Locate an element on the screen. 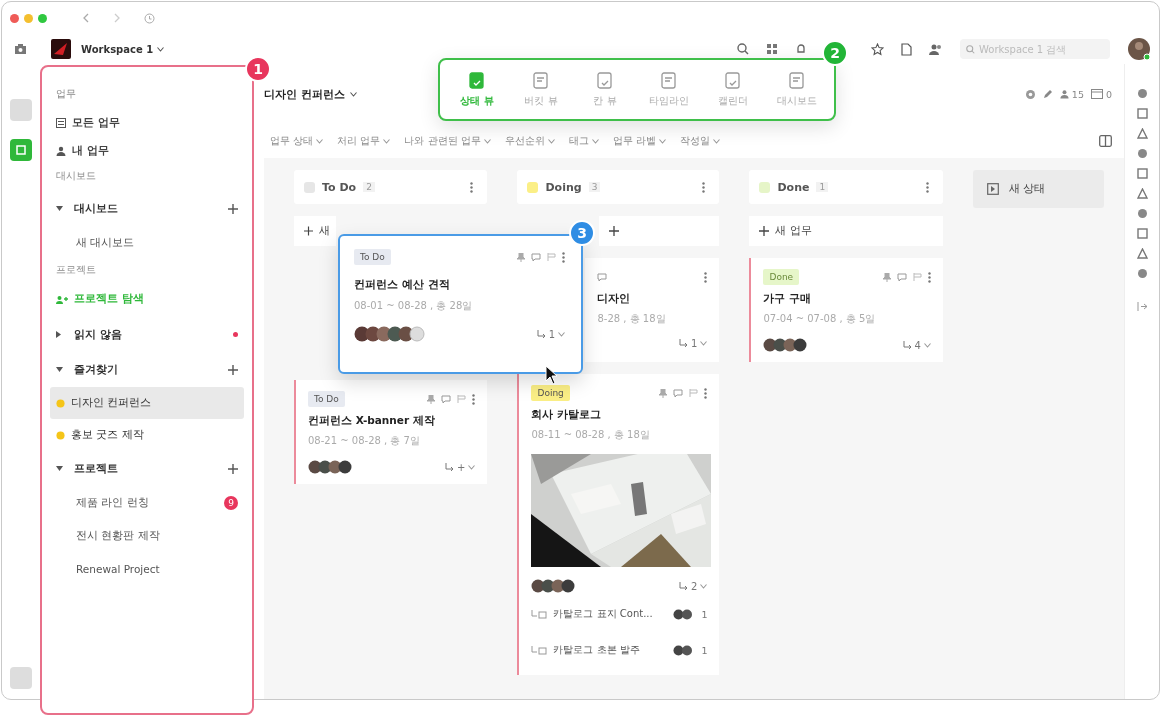 Image resolution: width=1161 pixels, height=721 pixels. status-icon is located at coordinates (309, 187).